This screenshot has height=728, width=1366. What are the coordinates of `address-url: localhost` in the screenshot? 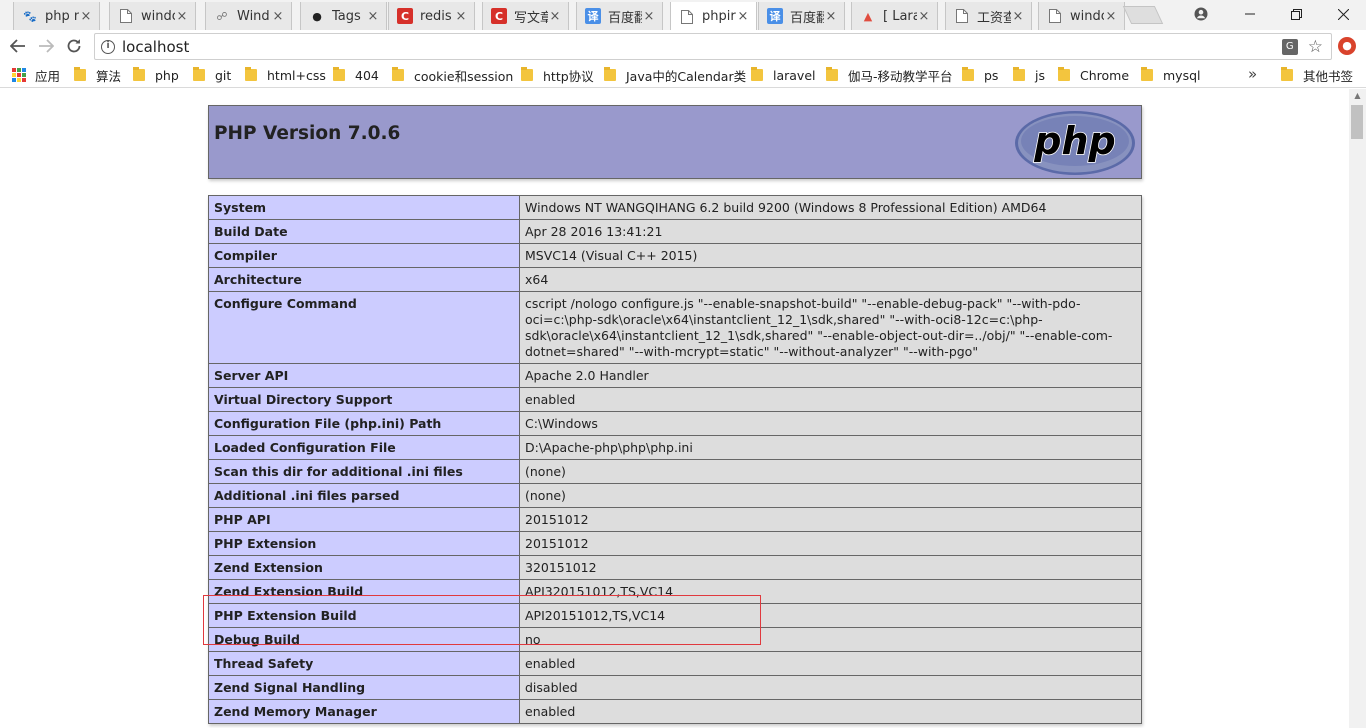 It's located at (702, 47).